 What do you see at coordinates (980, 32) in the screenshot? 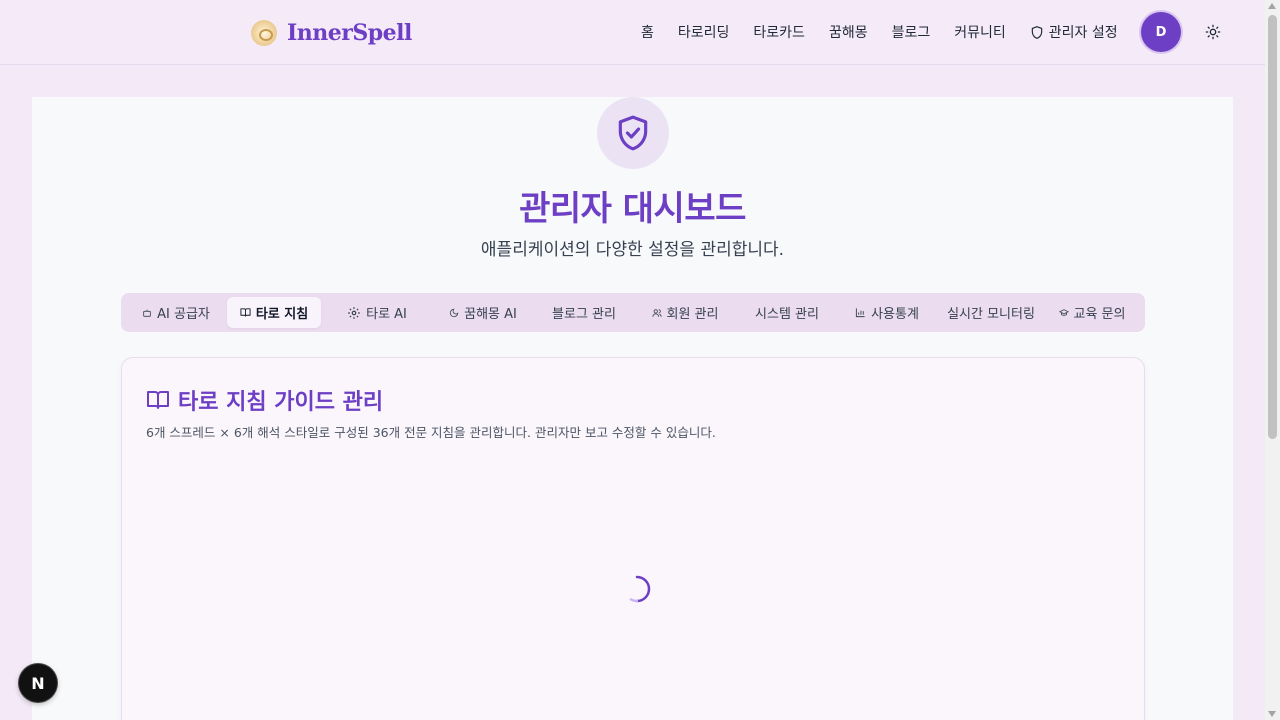
I see `nav-community: 커뮤니티` at bounding box center [980, 32].